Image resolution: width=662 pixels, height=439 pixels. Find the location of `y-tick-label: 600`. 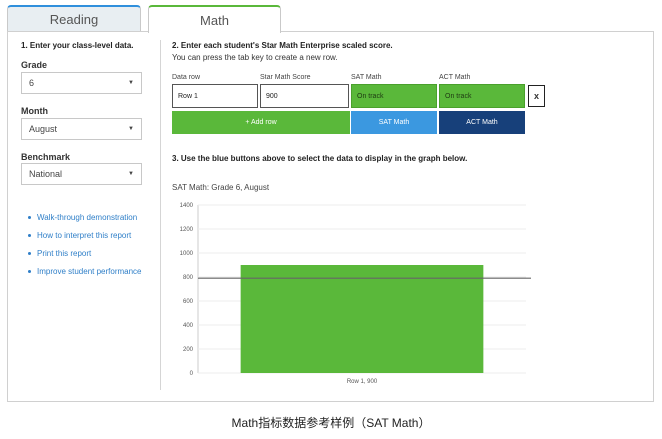

y-tick-label: 600 is located at coordinates (188, 302).